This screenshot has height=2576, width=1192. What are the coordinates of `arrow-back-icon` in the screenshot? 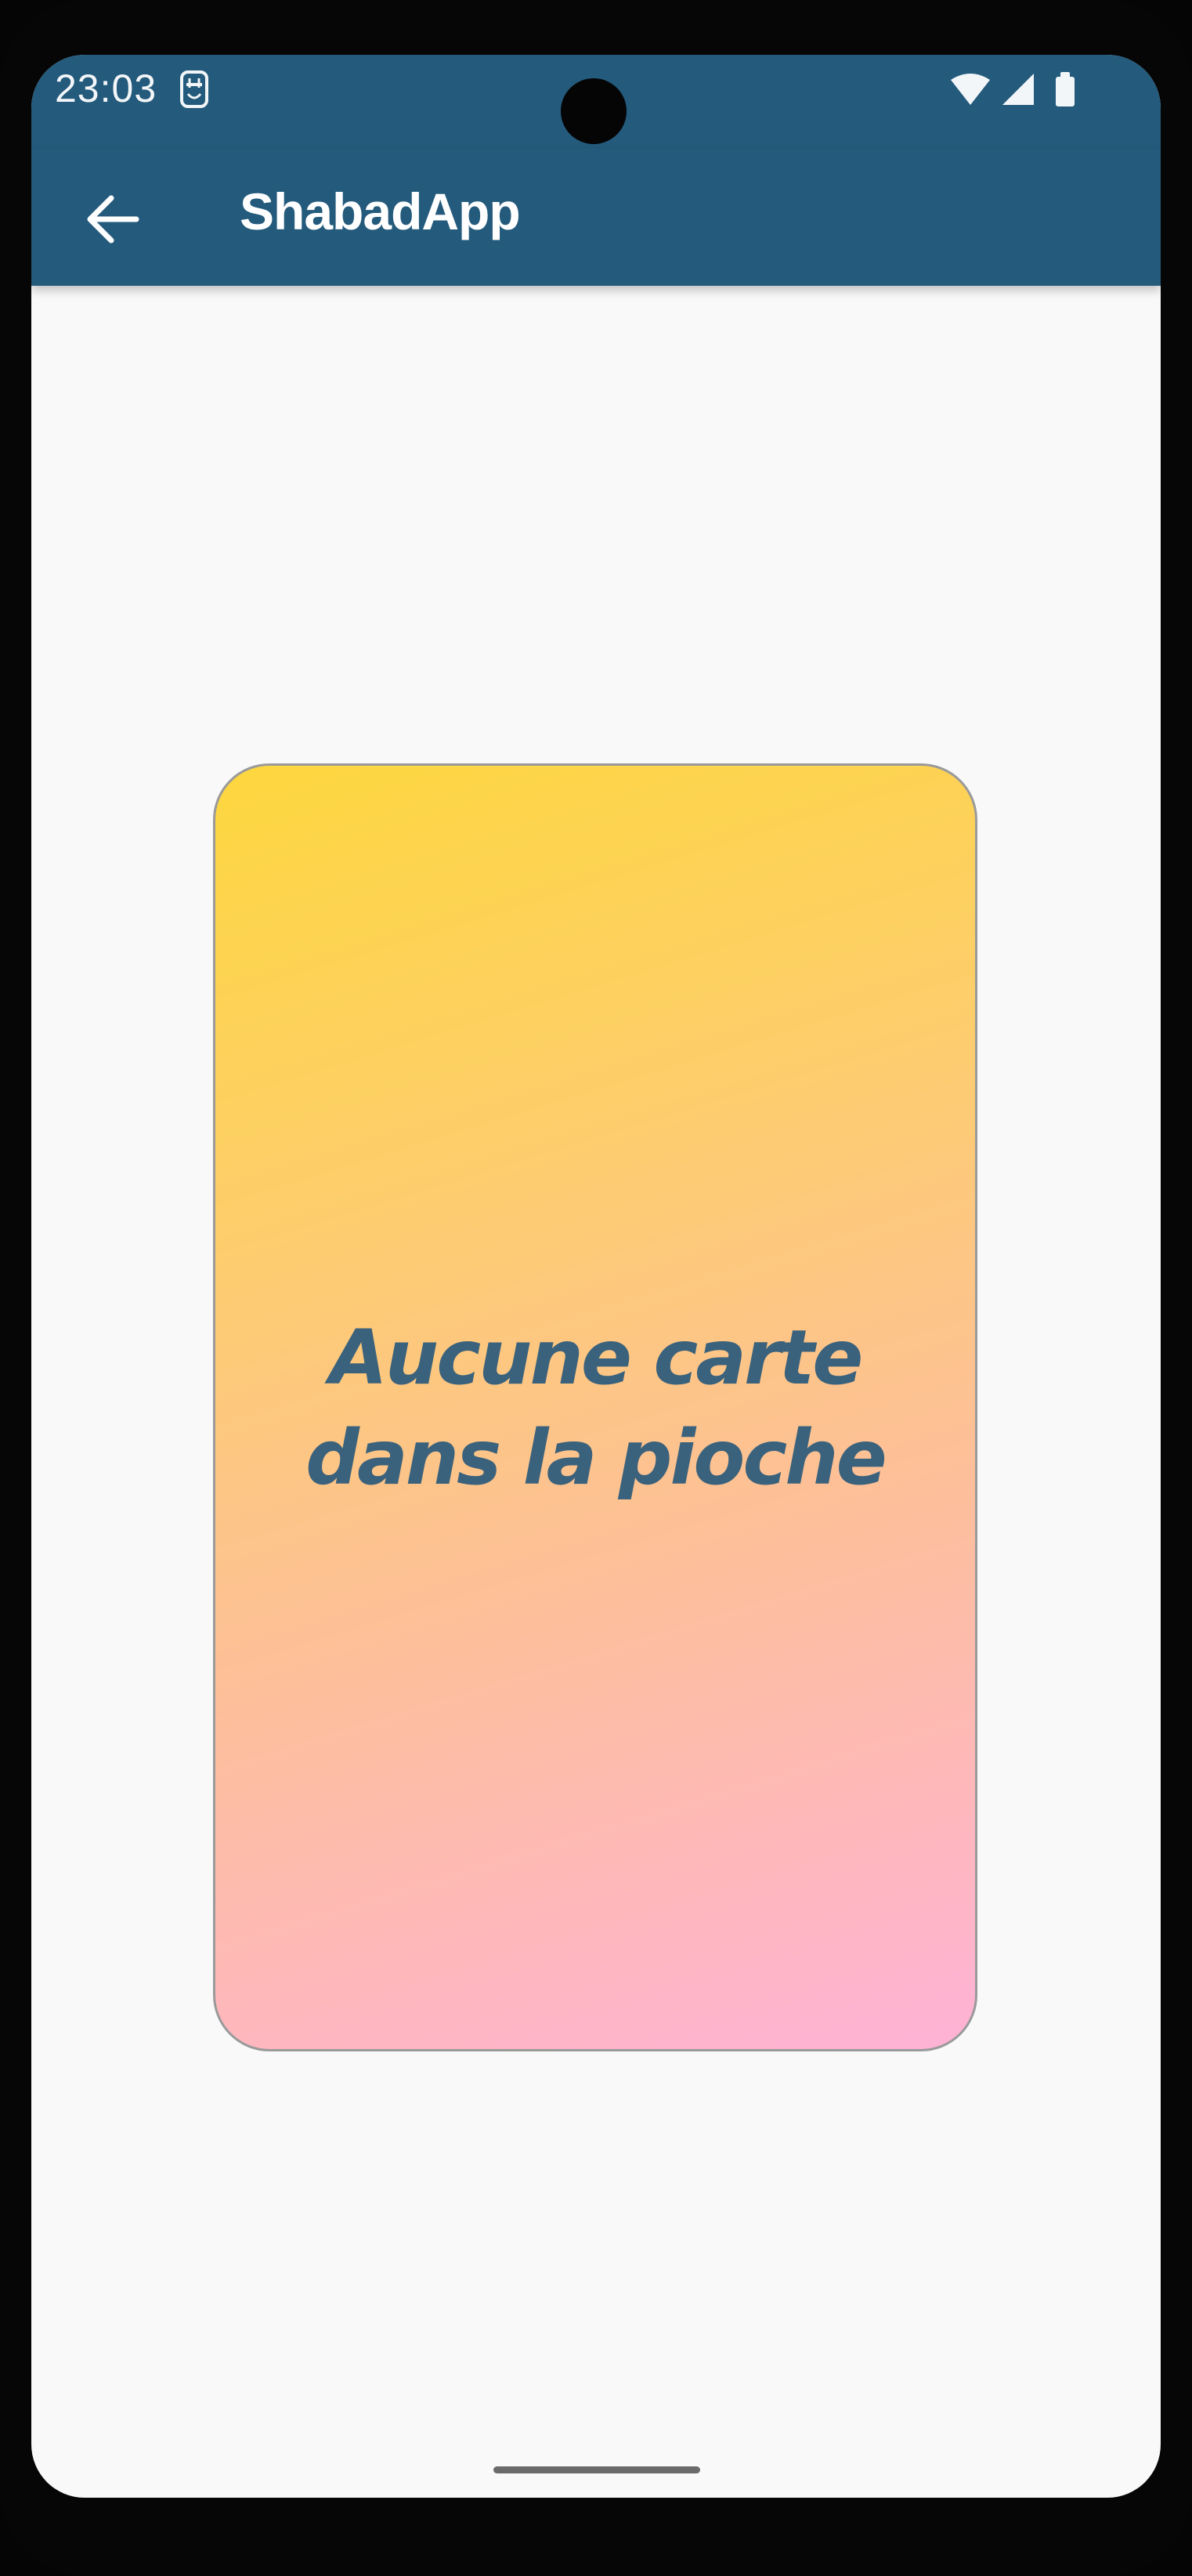 It's located at (113, 220).